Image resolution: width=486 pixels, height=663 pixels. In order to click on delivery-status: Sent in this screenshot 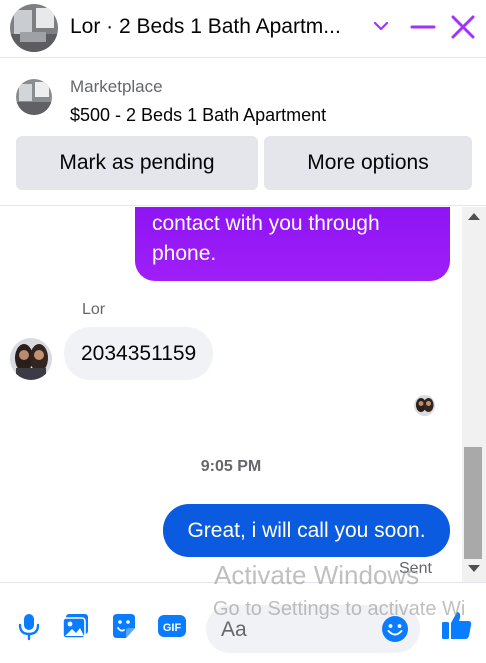, I will do `click(415, 568)`.